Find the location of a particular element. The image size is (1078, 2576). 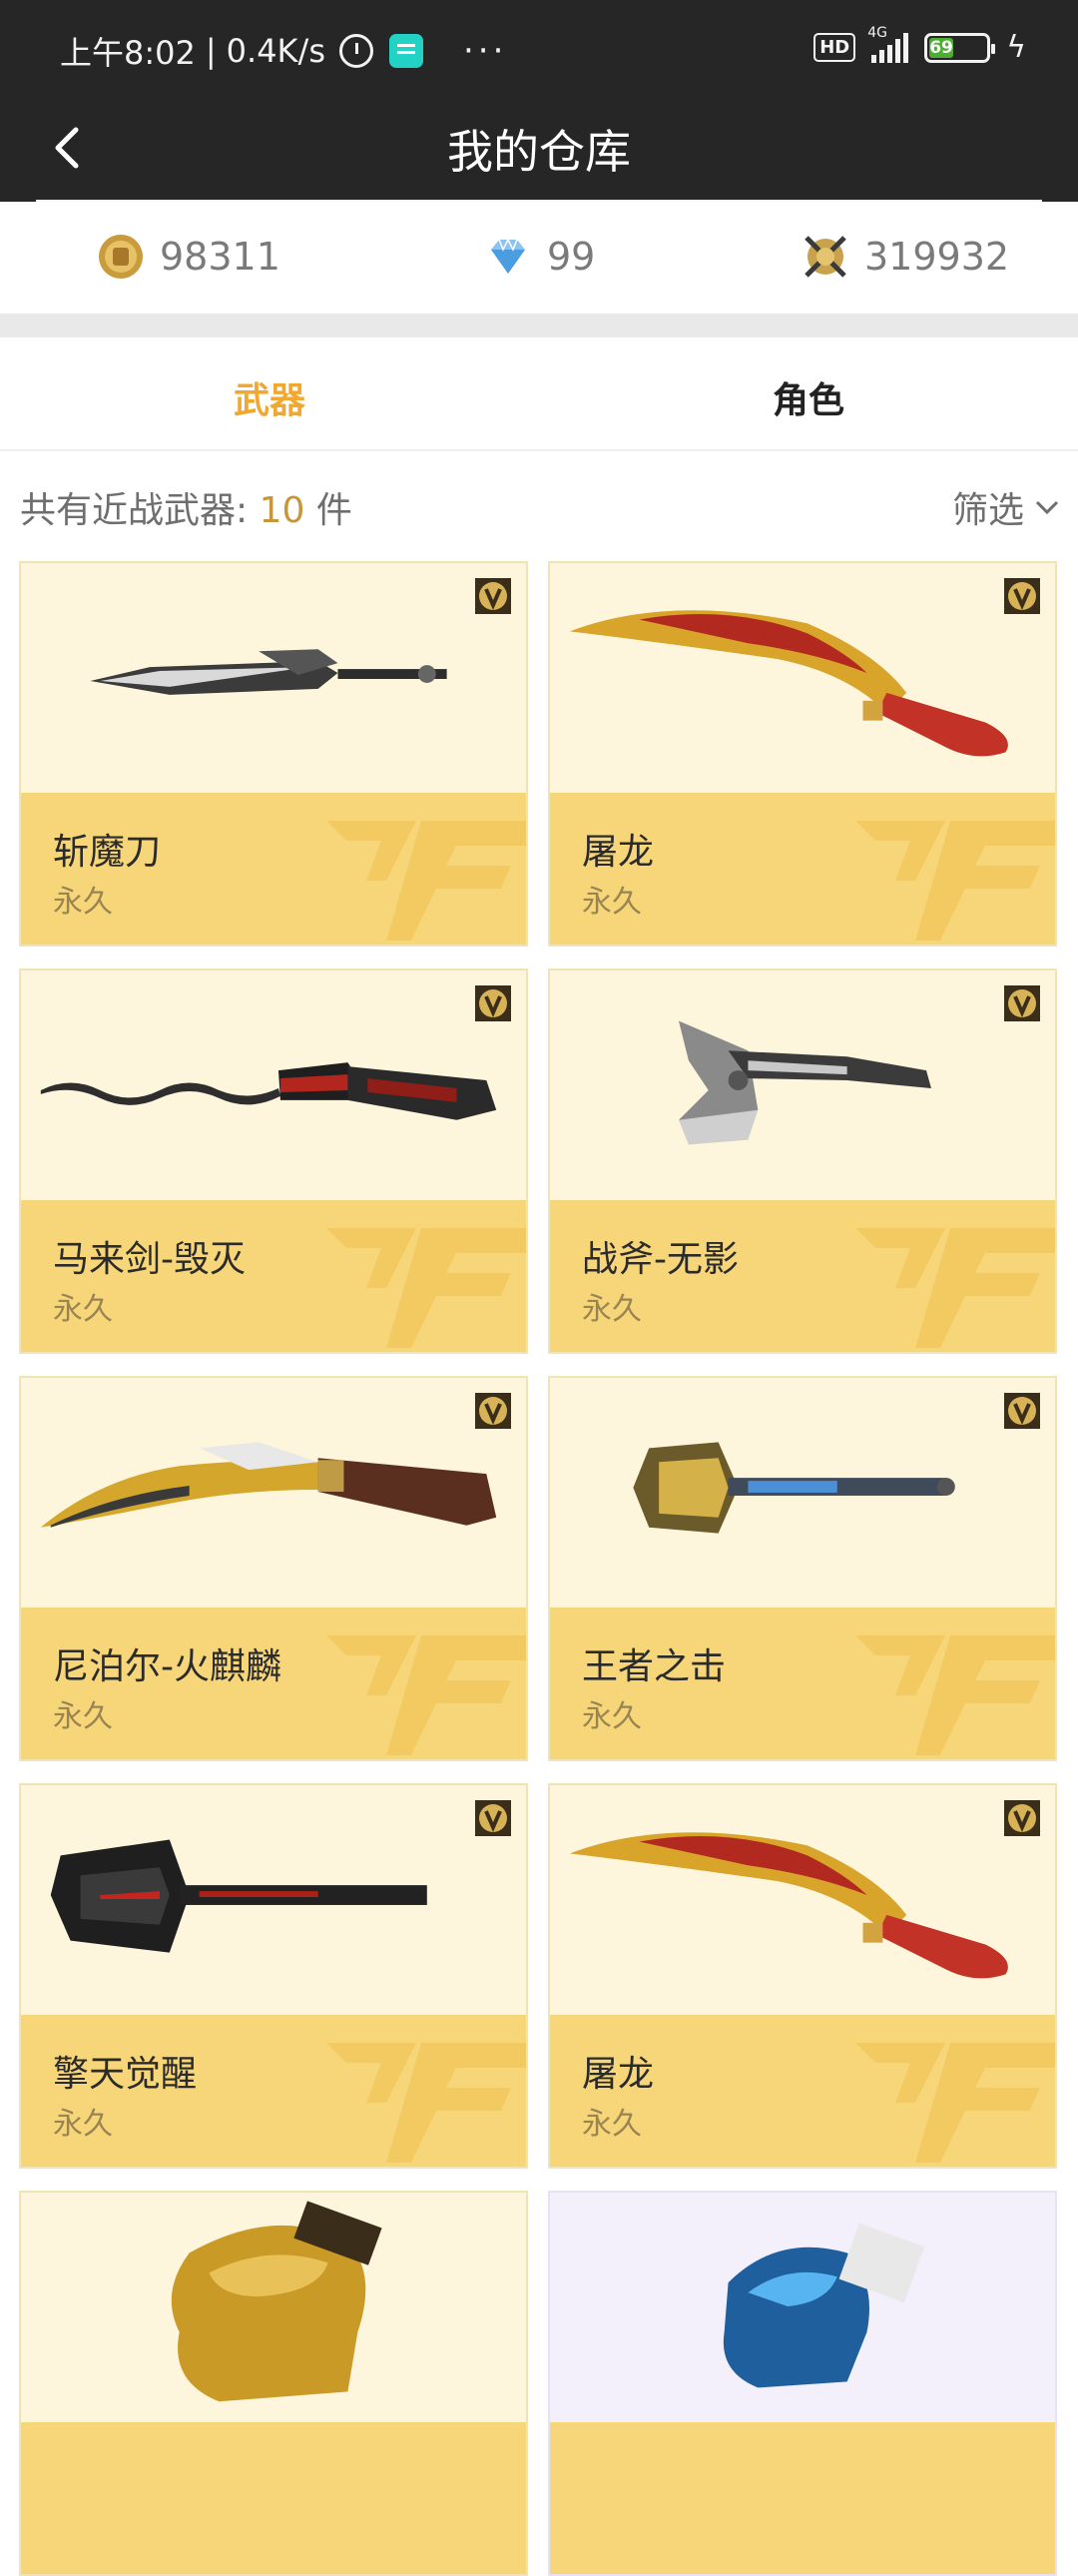

item-info: 战斧-无影 永久 is located at coordinates (802, 1276).